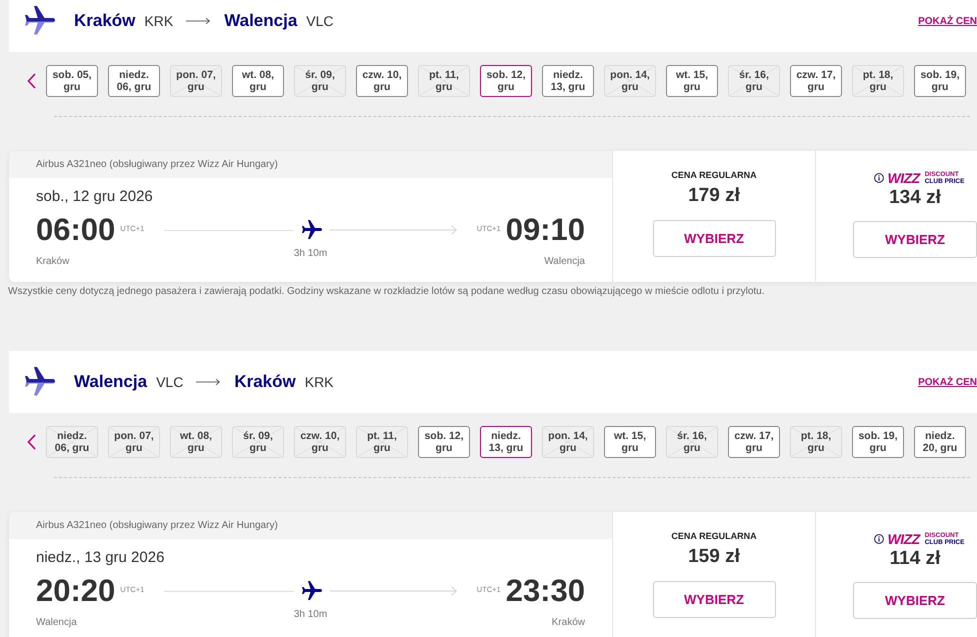  Describe the element at coordinates (545, 591) in the screenshot. I see `arrival-time: 23:30` at that location.